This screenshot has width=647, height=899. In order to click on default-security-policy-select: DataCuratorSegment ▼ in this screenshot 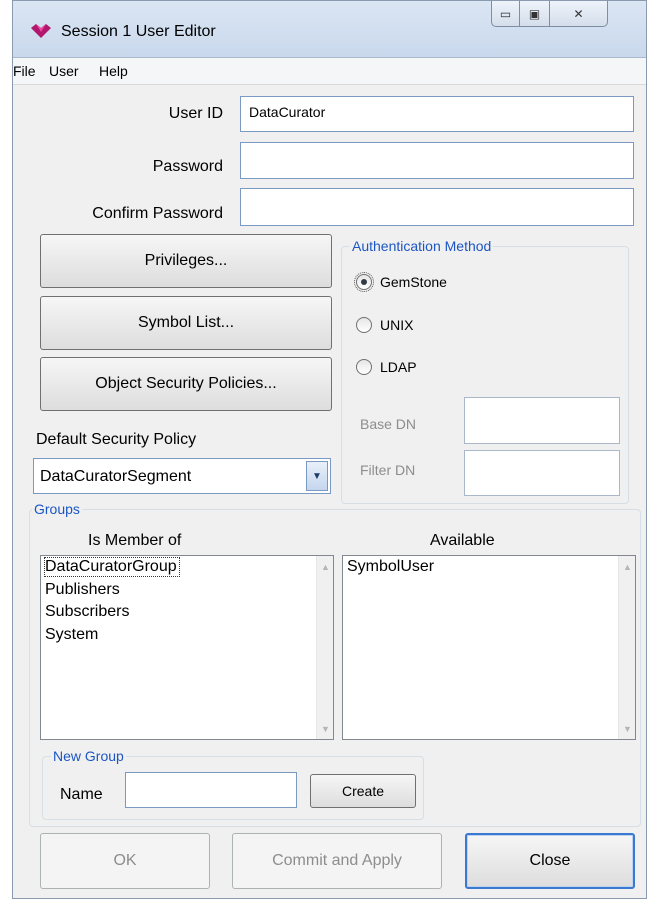, I will do `click(182, 476)`.